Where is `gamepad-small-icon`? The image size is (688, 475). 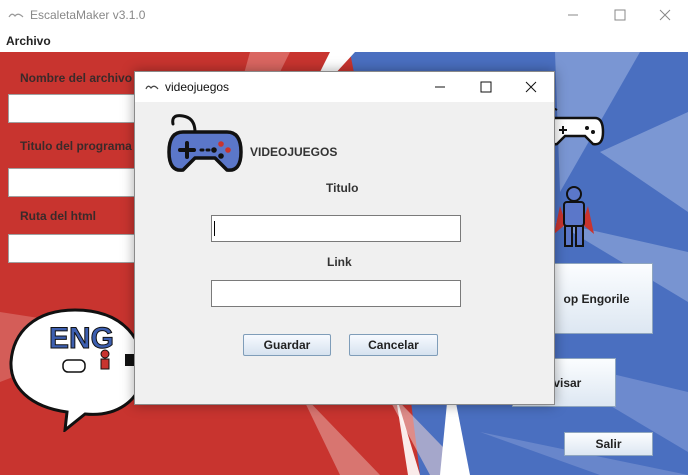 gamepad-small-icon is located at coordinates (74, 366).